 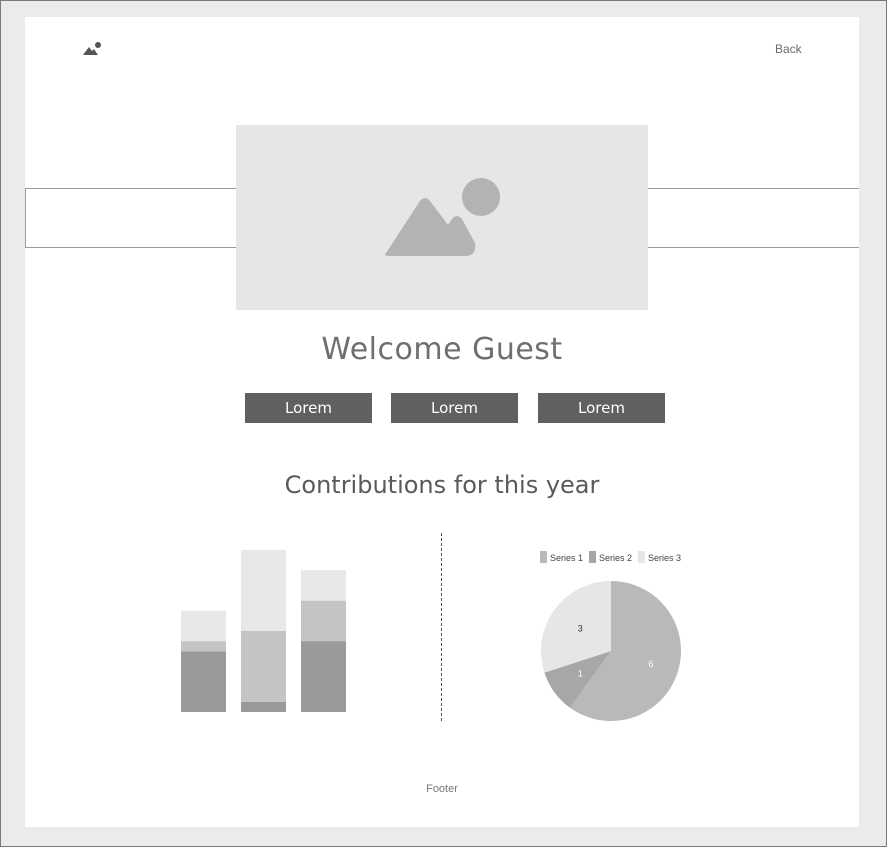 What do you see at coordinates (610, 636) in the screenshot?
I see `pie-chart: Series 1 Series 2 Series 3 6 1 3` at bounding box center [610, 636].